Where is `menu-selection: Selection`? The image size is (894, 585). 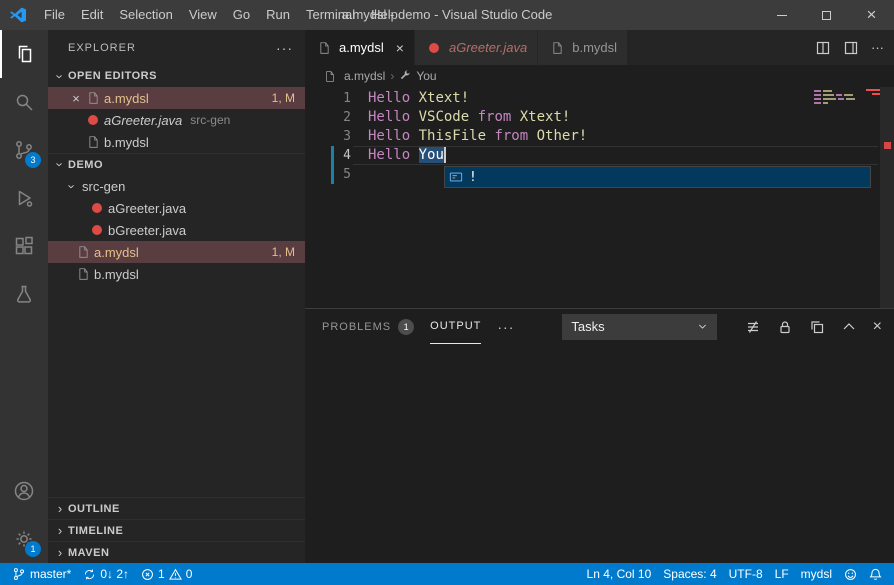
menu-selection: Selection is located at coordinates (145, 15).